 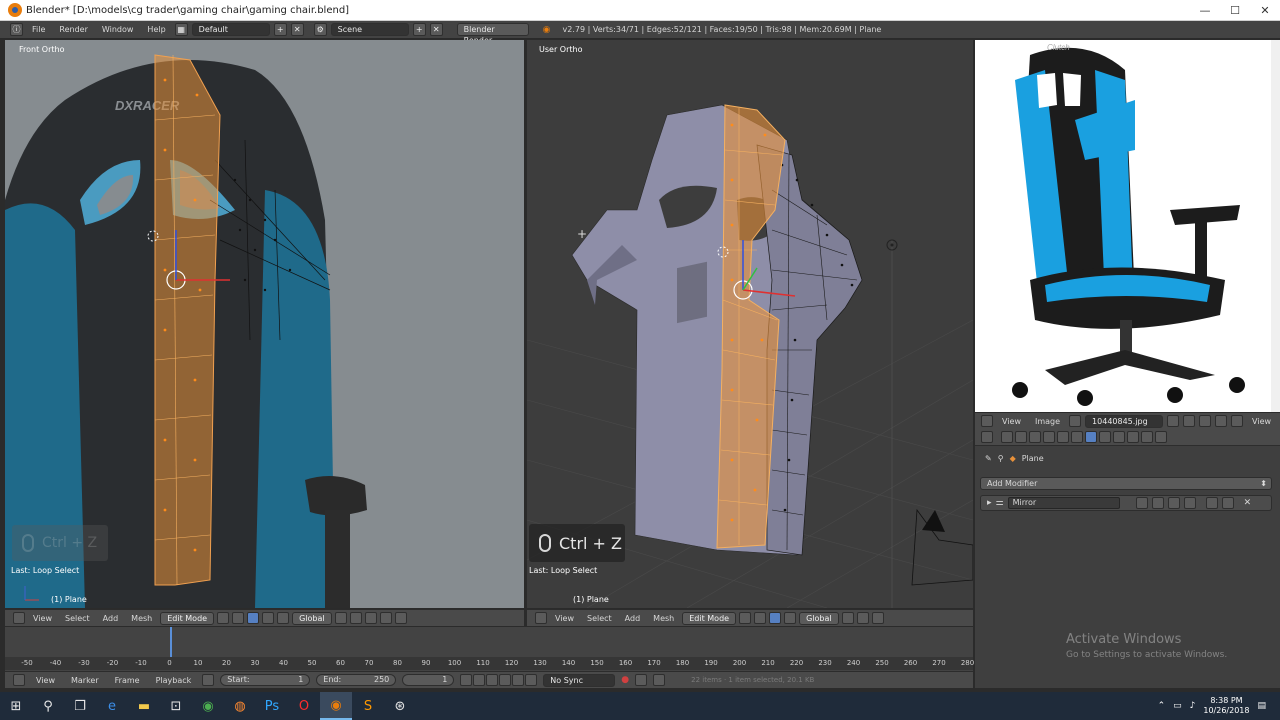 I want to click on layout-icon: ▦, so click(x=181, y=29).